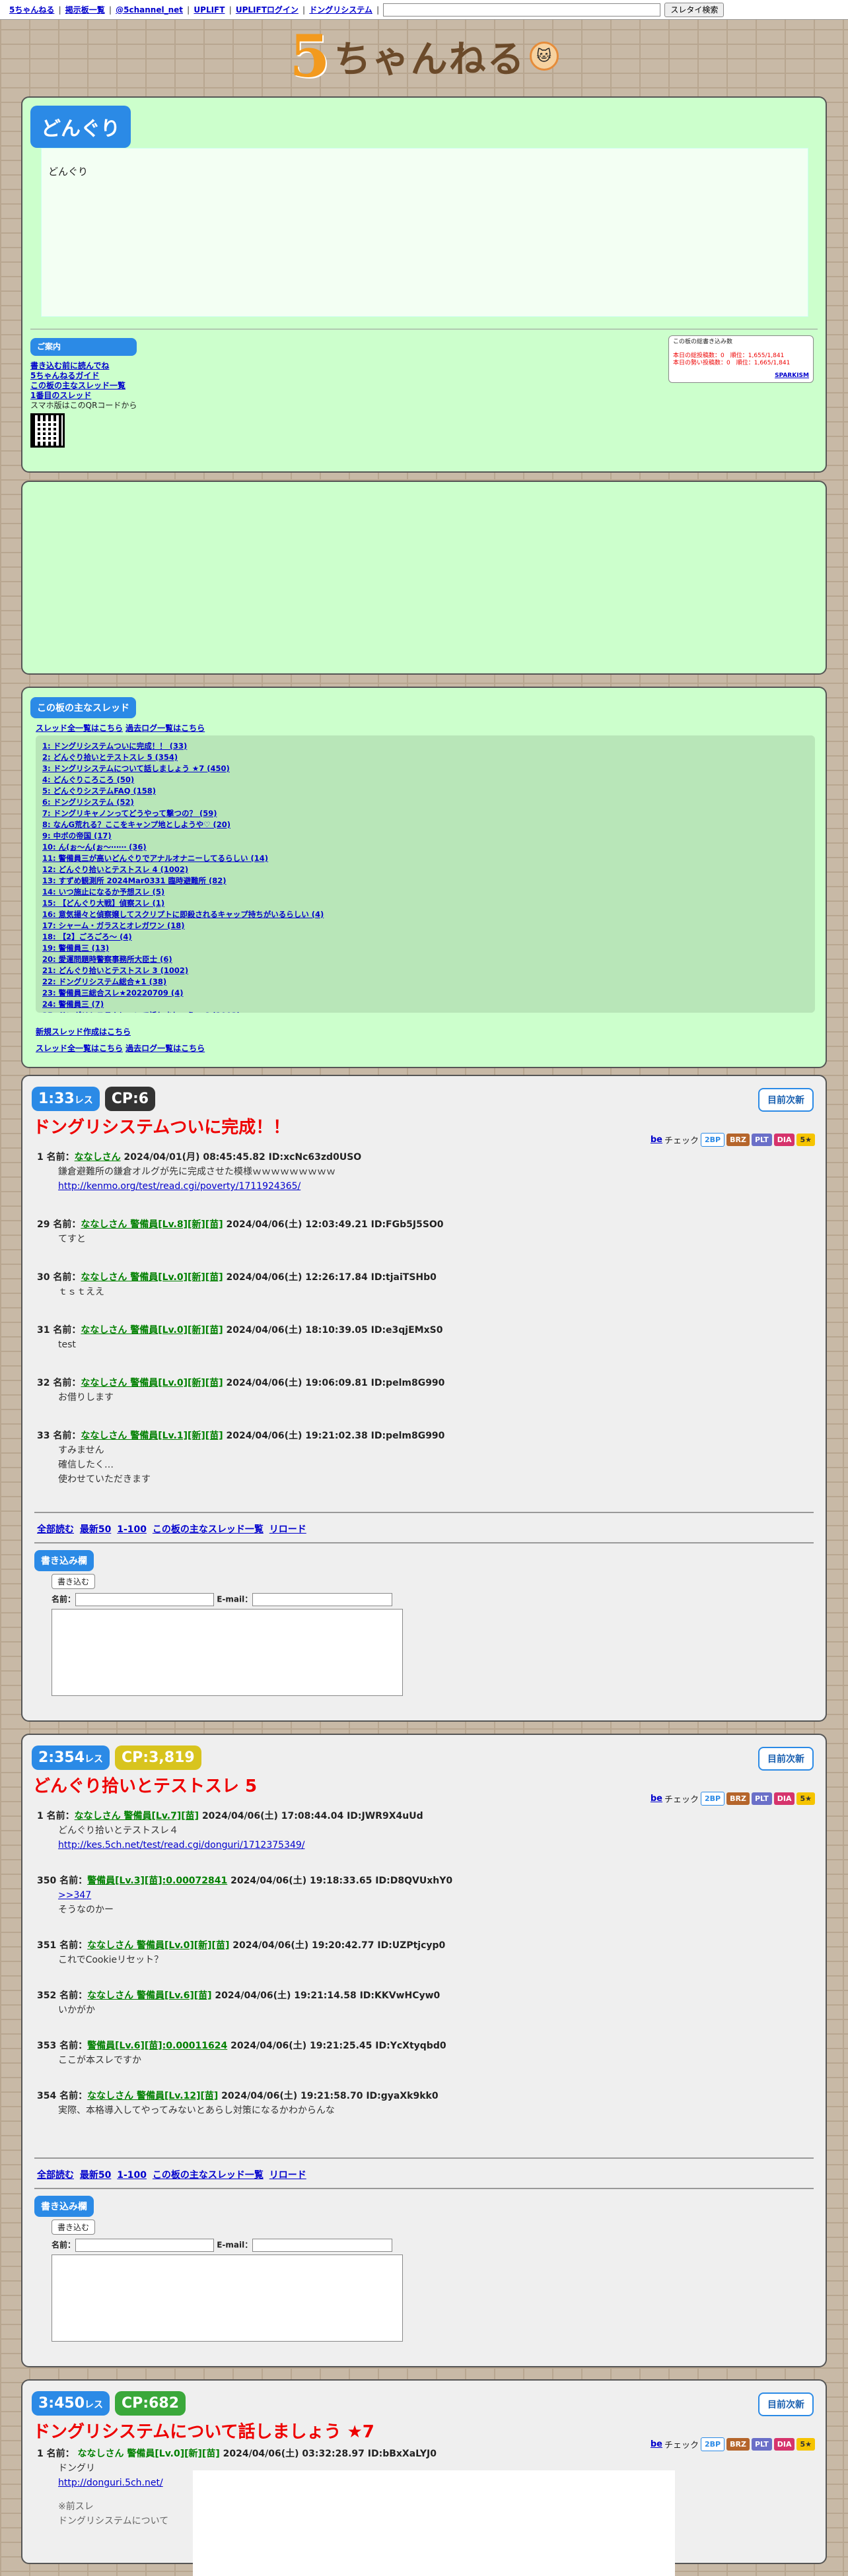 The height and width of the screenshot is (2576, 848). Describe the element at coordinates (152, 2096) in the screenshot. I see `post-name: ななしさん 警備員[Lv.12][苗]` at that location.